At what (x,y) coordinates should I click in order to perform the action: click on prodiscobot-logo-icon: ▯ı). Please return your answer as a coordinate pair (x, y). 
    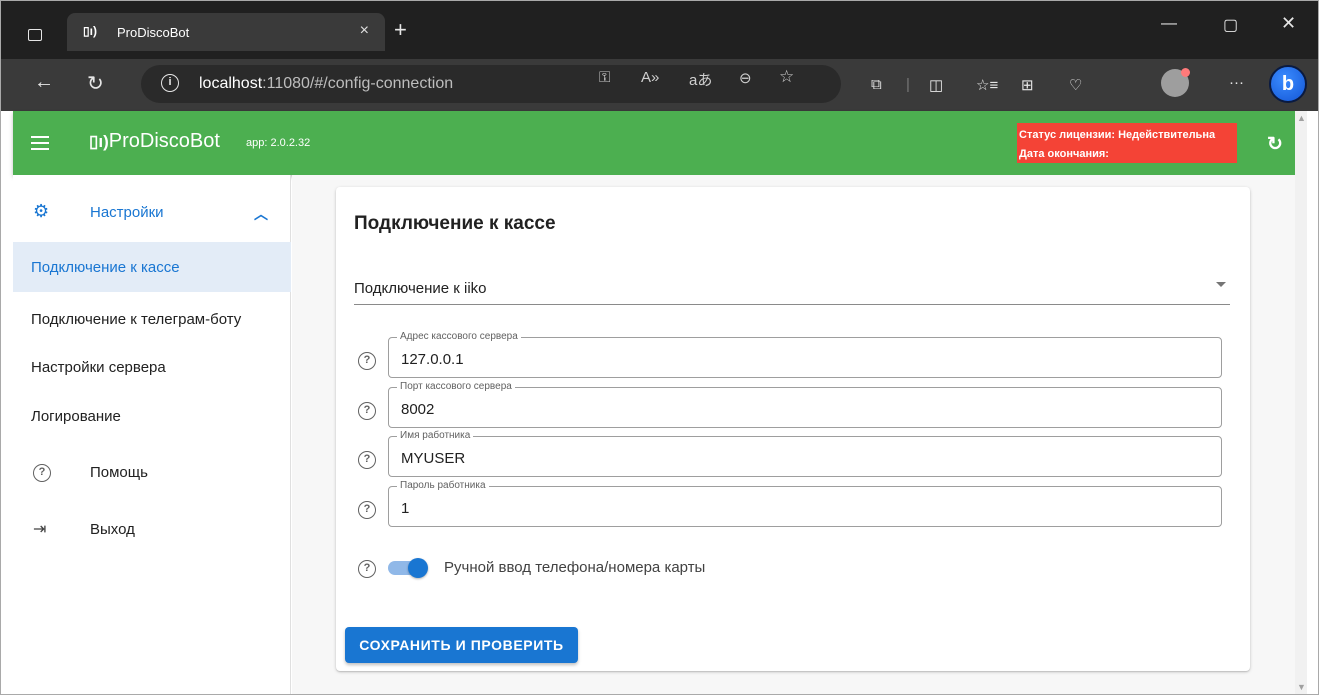
    Looking at the image, I should click on (99, 141).